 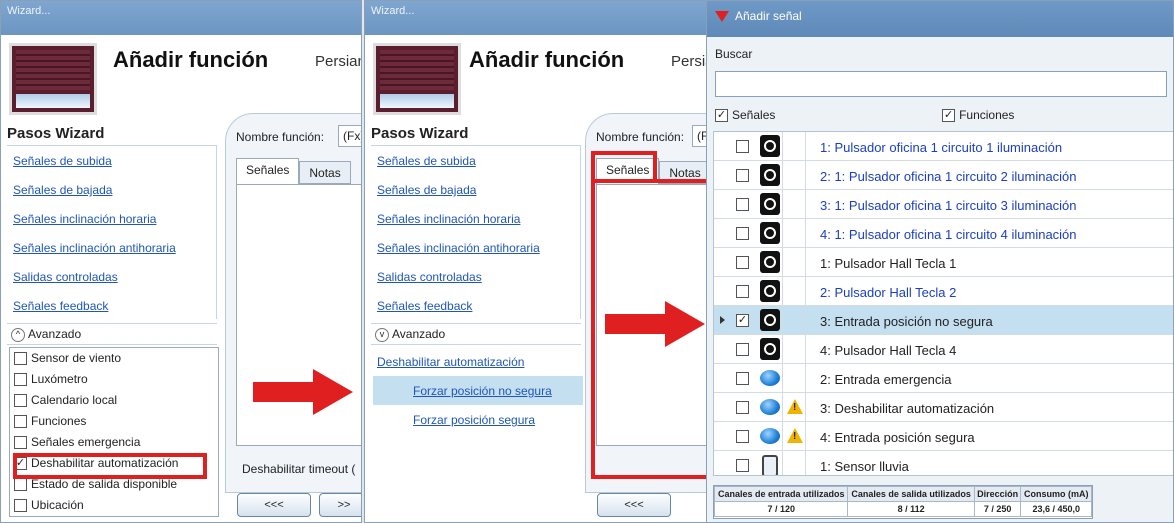 What do you see at coordinates (941, 84) in the screenshot?
I see `search-input` at bounding box center [941, 84].